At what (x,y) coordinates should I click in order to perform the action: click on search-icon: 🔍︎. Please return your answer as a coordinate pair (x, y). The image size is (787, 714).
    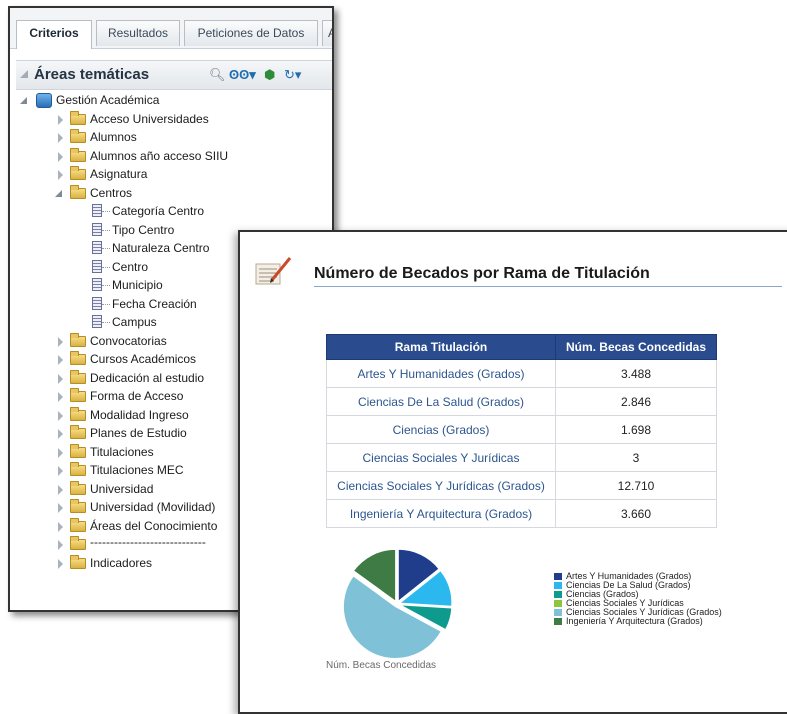
    Looking at the image, I should click on (217, 75).